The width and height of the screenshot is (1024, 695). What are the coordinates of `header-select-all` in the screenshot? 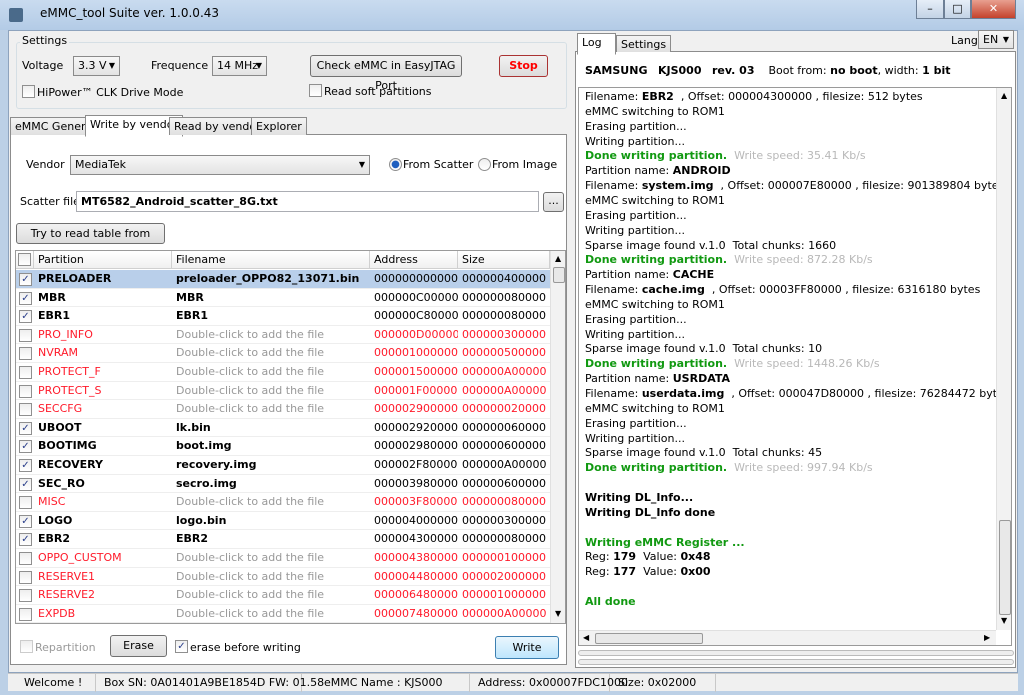 It's located at (25, 260).